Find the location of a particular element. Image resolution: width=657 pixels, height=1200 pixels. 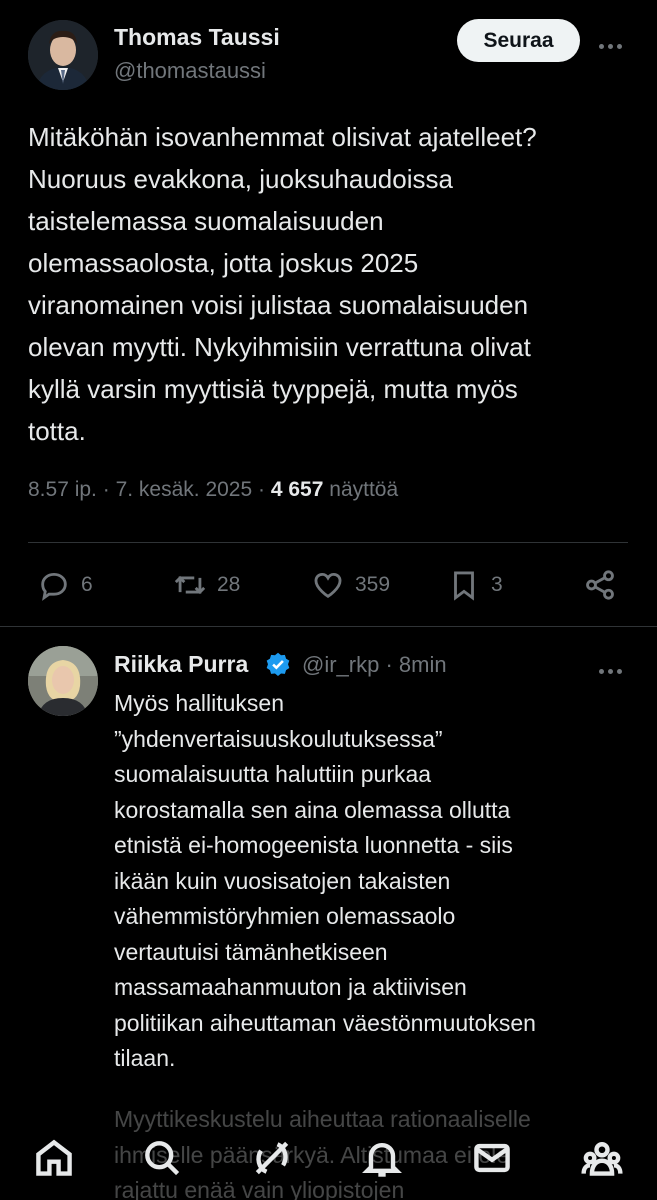

reply-author-name: Riikka Purra is located at coordinates (181, 664).